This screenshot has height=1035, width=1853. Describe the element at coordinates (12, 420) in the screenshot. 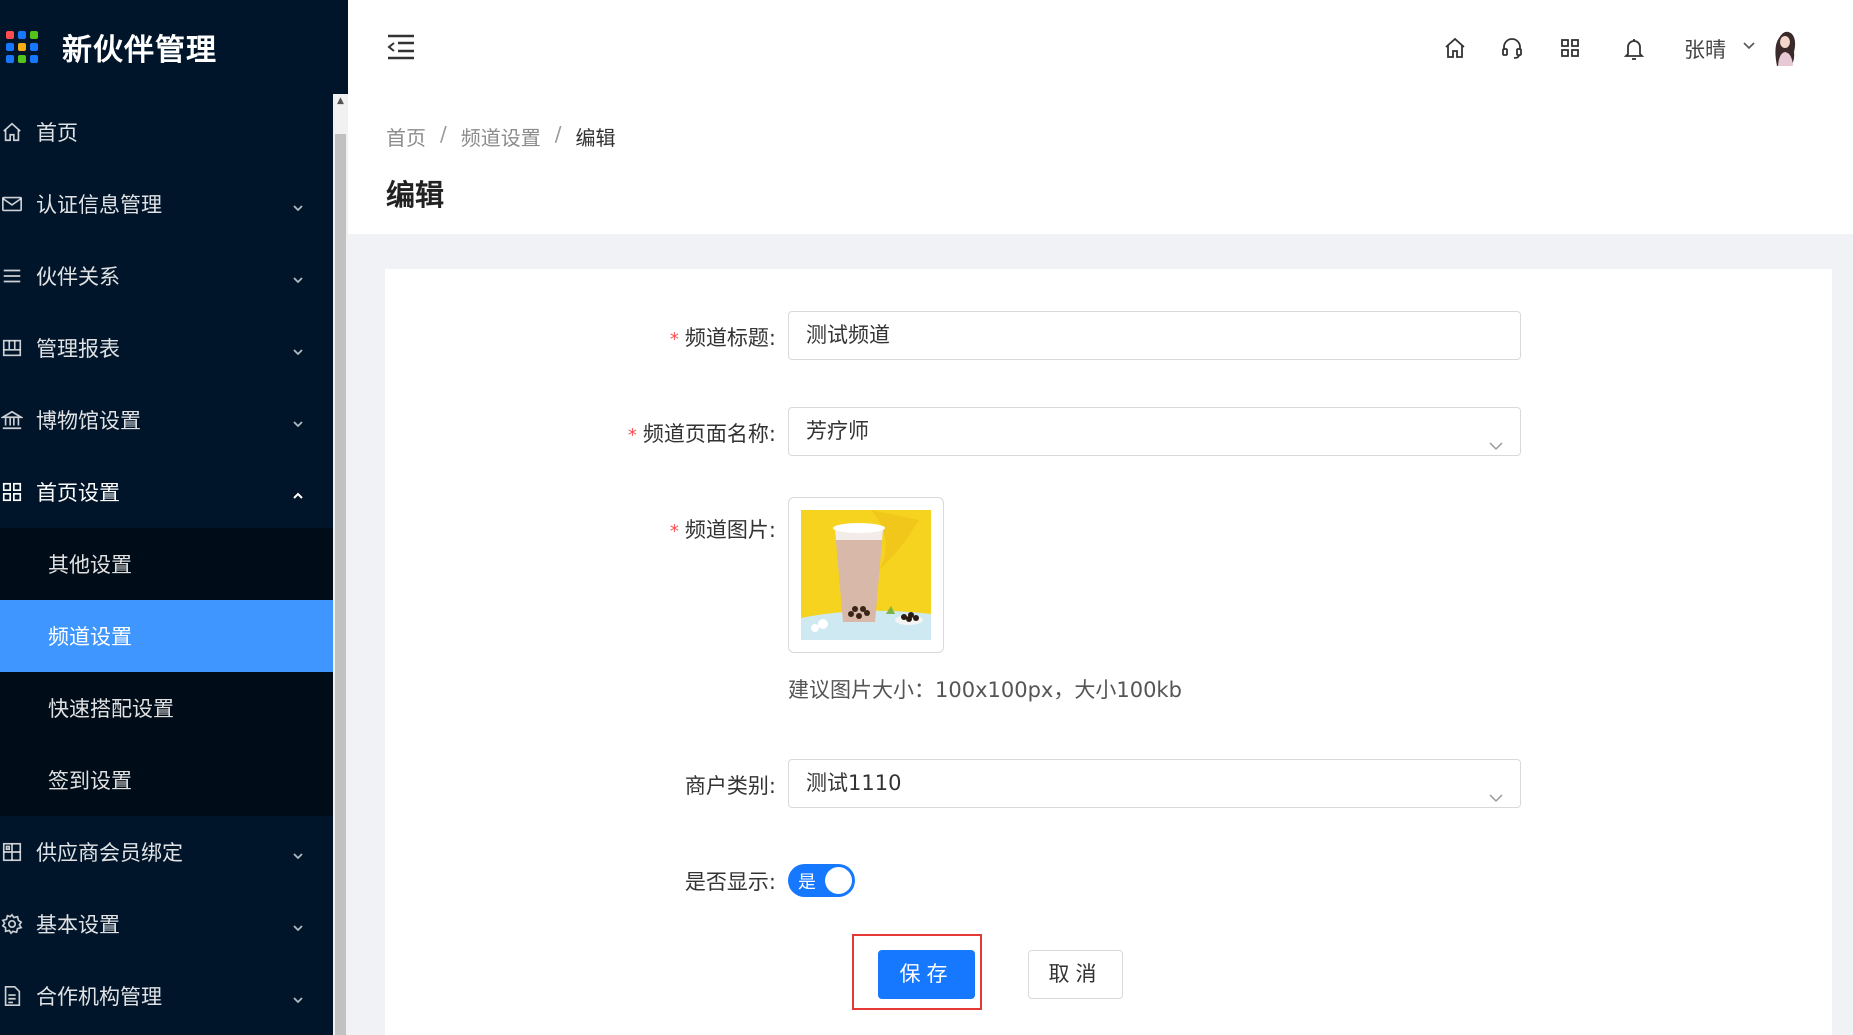

I see `bank-icon` at that location.